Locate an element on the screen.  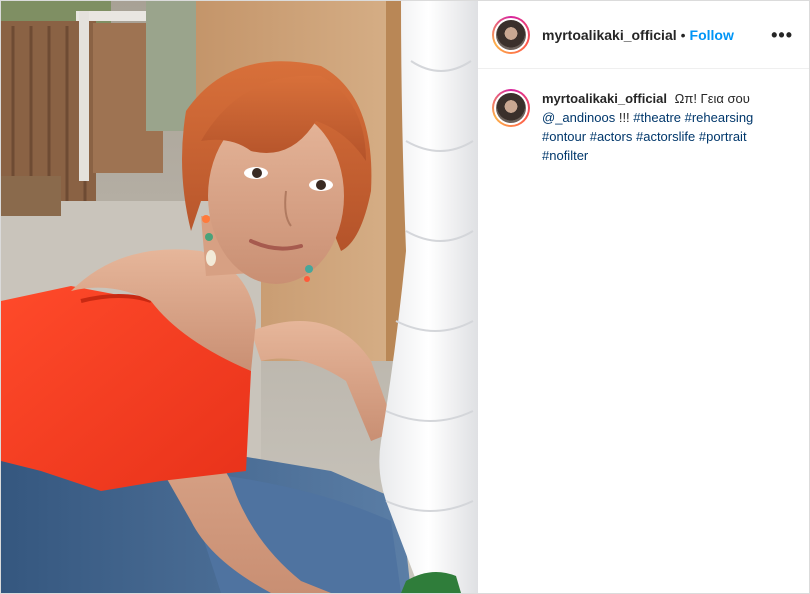
author-username: myrtoalikaki_official is located at coordinates (609, 35).